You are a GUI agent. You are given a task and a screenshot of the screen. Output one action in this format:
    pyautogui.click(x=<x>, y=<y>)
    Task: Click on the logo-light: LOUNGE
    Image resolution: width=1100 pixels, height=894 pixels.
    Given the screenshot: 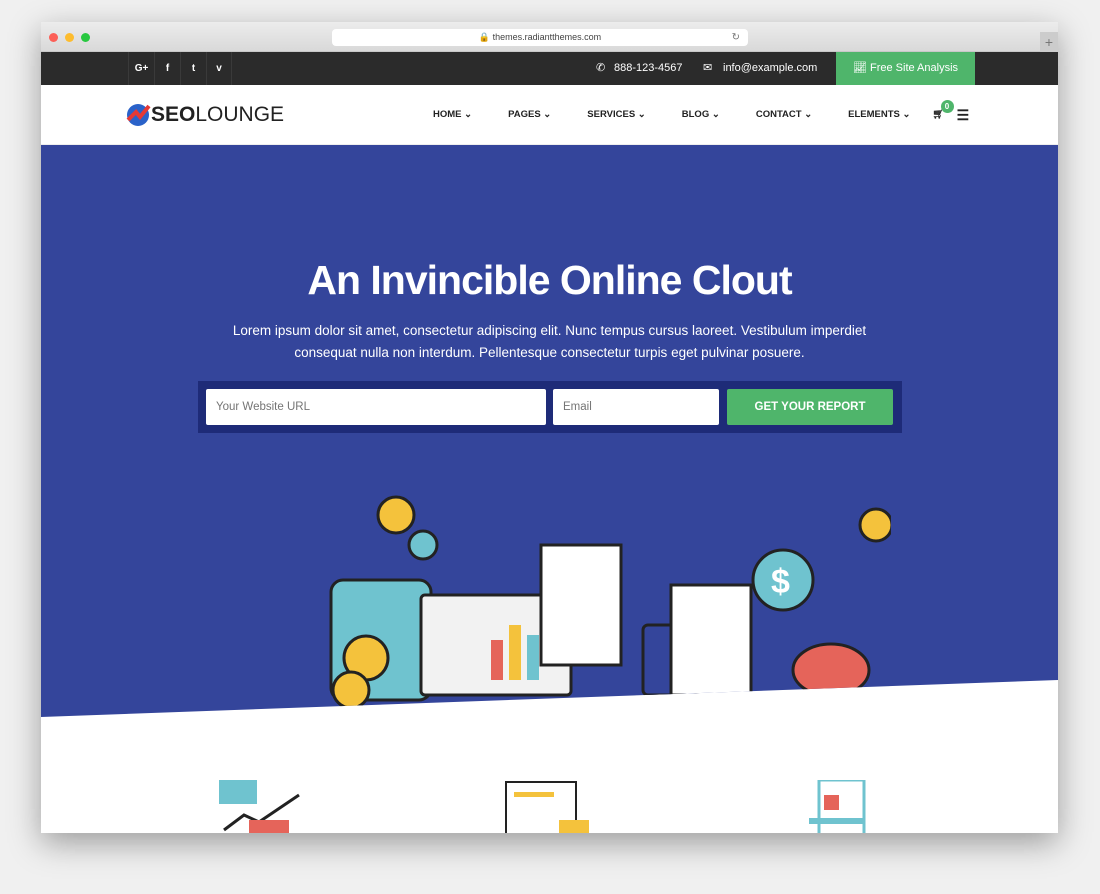 What is the action you would take?
    pyautogui.click(x=240, y=114)
    